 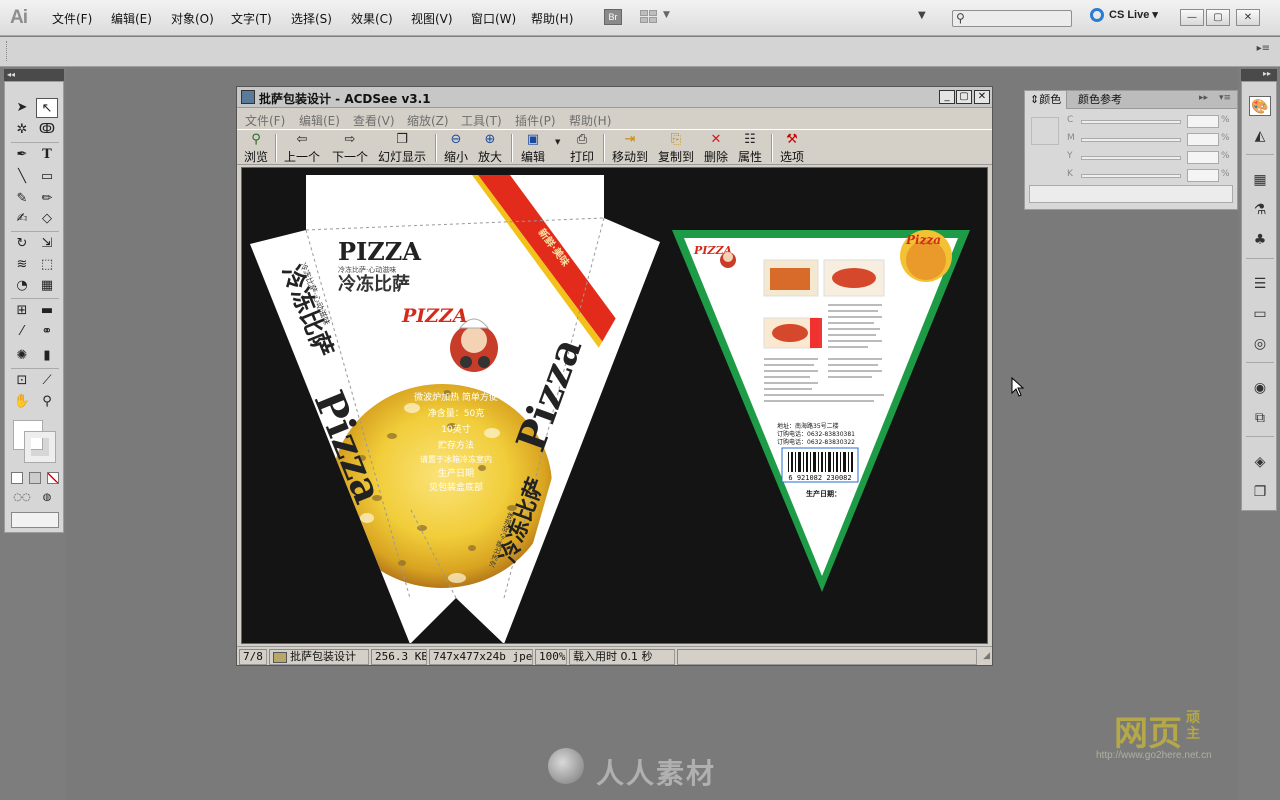 I want to click on cs-live-button: CS Live ▾, so click(x=1124, y=15).